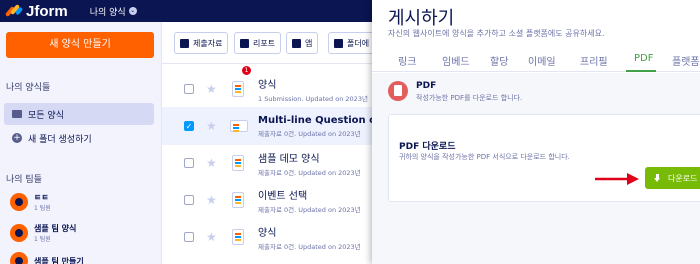 The width and height of the screenshot is (700, 264). Describe the element at coordinates (59, 260) in the screenshot. I see `team-name: 샘플 팀 만들기` at that location.